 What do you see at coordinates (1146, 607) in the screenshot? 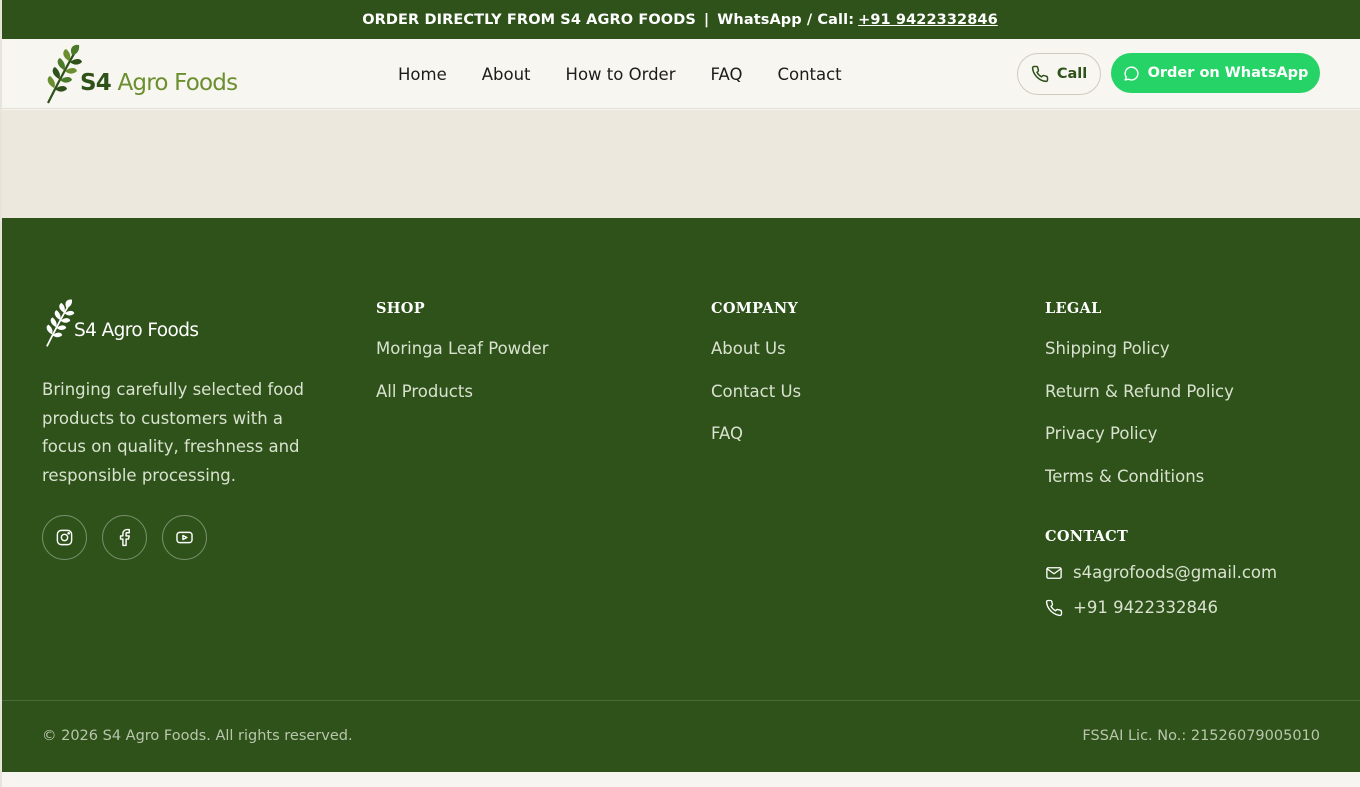
I see `contact-phone: +91 9422332846` at bounding box center [1146, 607].